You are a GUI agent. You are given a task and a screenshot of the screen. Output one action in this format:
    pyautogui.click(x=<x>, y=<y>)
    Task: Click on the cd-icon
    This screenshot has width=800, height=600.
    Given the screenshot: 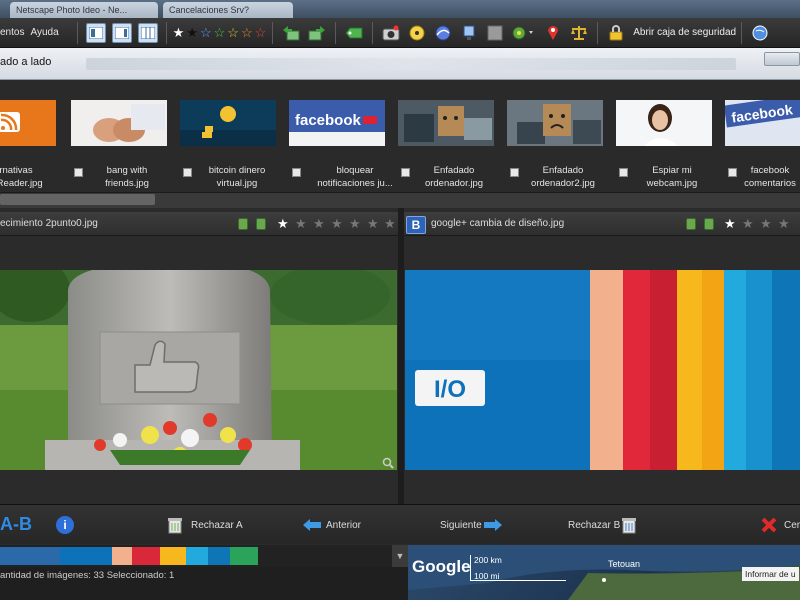 What is the action you would take?
    pyautogui.click(x=417, y=33)
    